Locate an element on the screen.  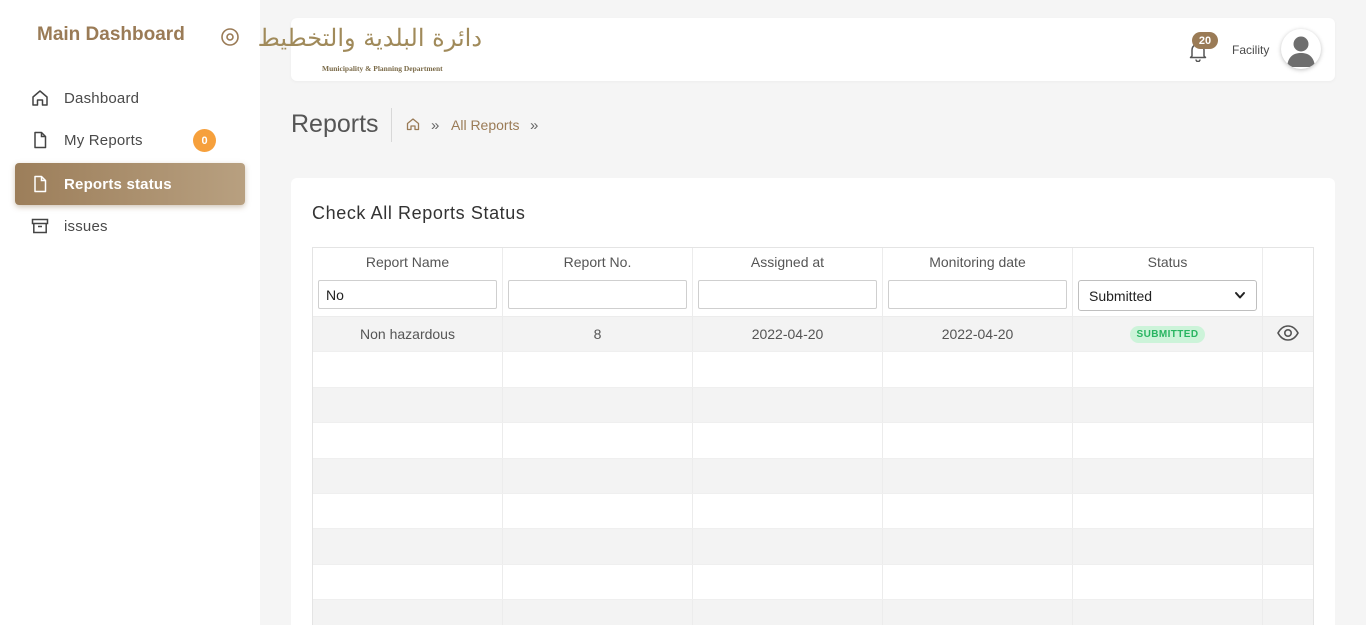
cell-report-name: Non hazardous is located at coordinates (408, 334).